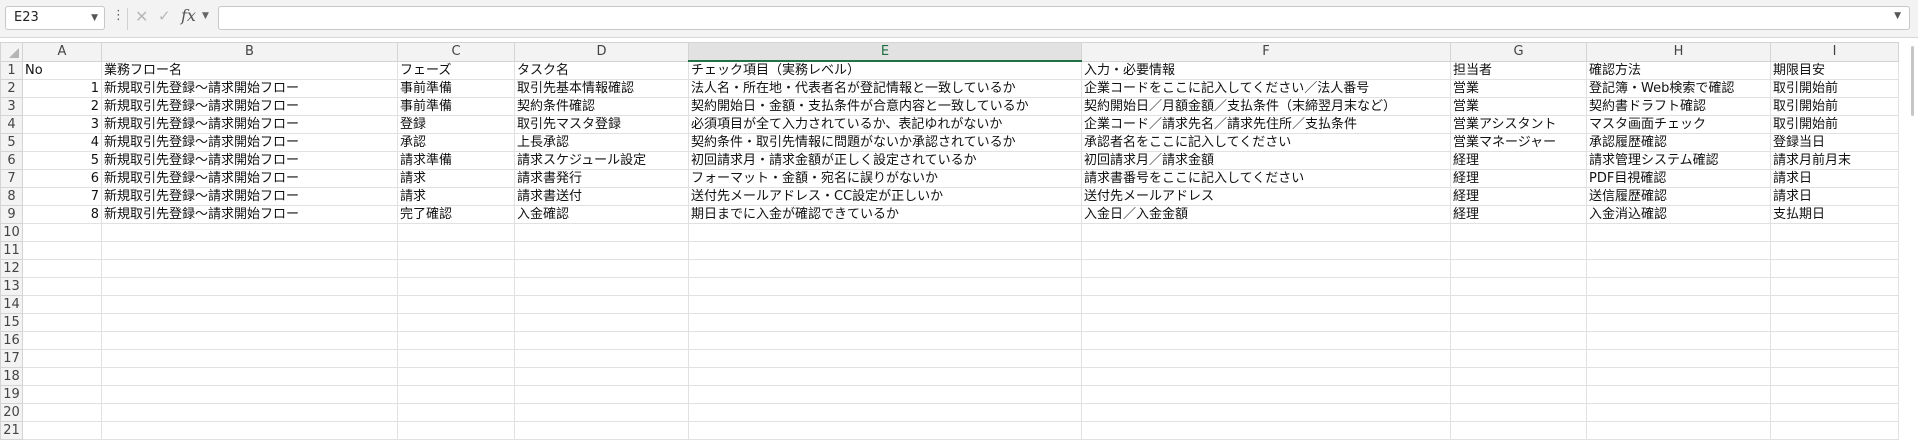 The width and height of the screenshot is (1918, 440). Describe the element at coordinates (1678, 376) in the screenshot. I see `cell-h18` at that location.